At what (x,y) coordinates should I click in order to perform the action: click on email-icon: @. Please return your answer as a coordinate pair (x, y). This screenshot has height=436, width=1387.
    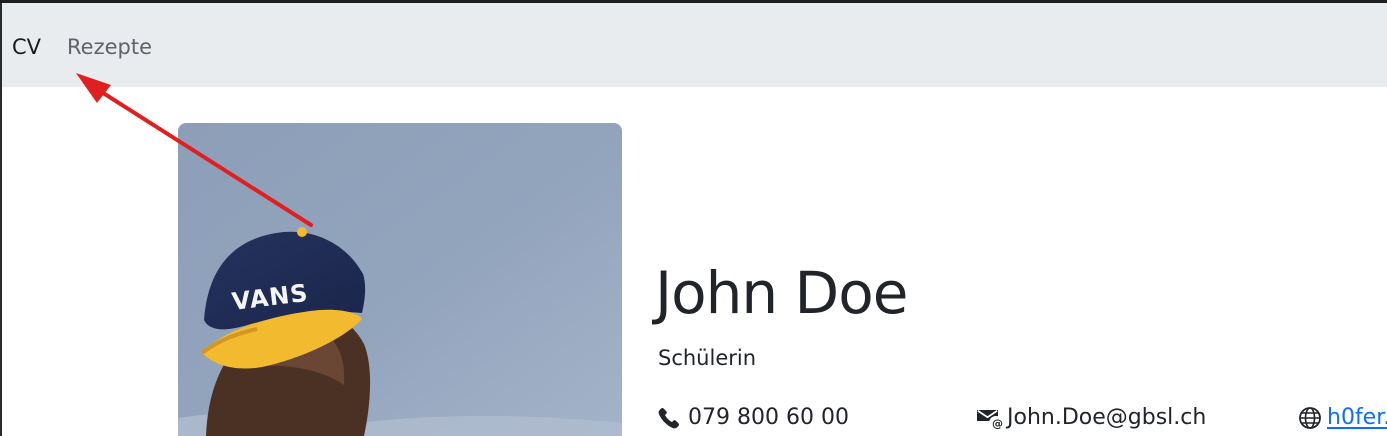
    Looking at the image, I should click on (990, 420).